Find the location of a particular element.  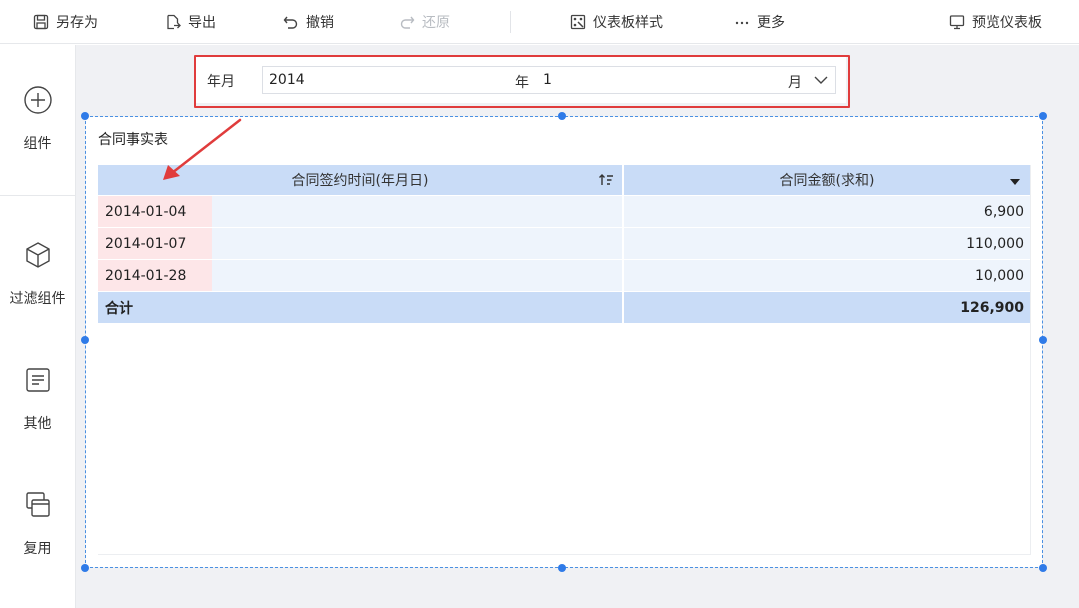

preview-dashboard-button: 预览仪表板 is located at coordinates (995, 22).